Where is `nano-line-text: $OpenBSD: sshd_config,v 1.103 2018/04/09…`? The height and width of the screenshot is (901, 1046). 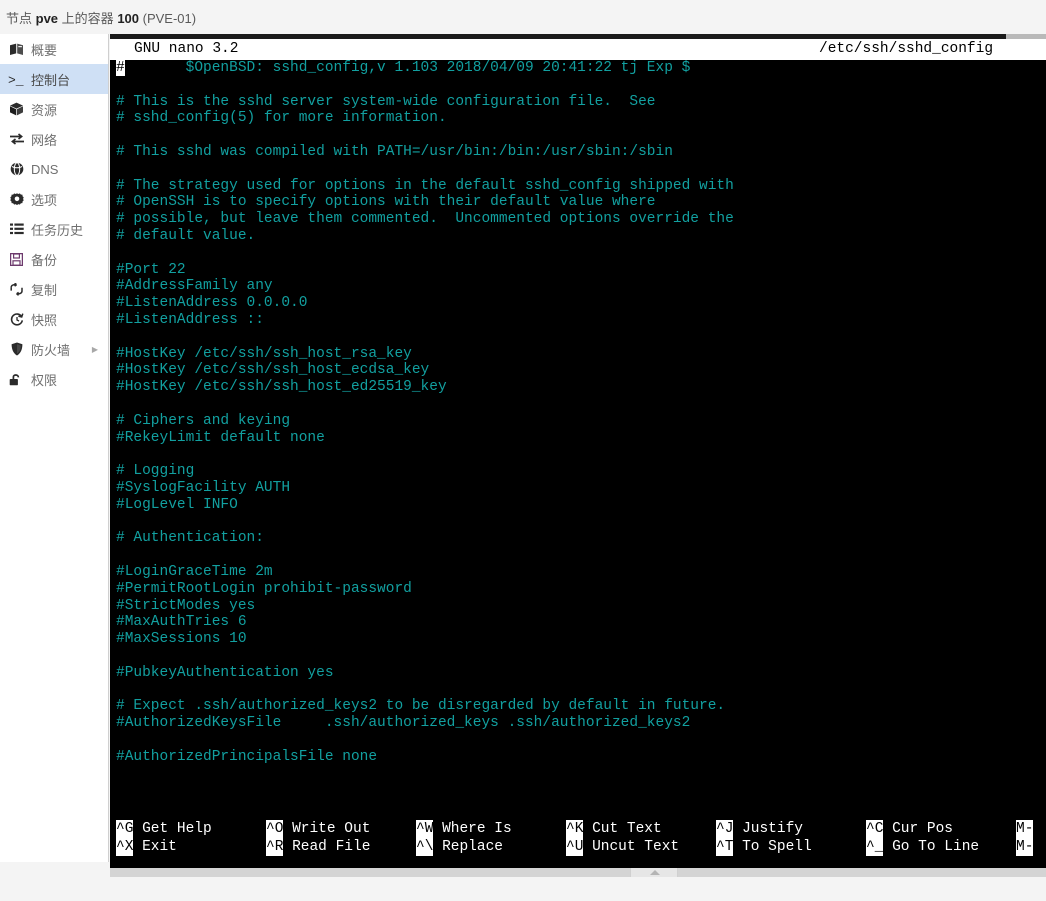
nano-line-text: $OpenBSD: sshd_config,v 1.103 2018/04/09… is located at coordinates (407, 68).